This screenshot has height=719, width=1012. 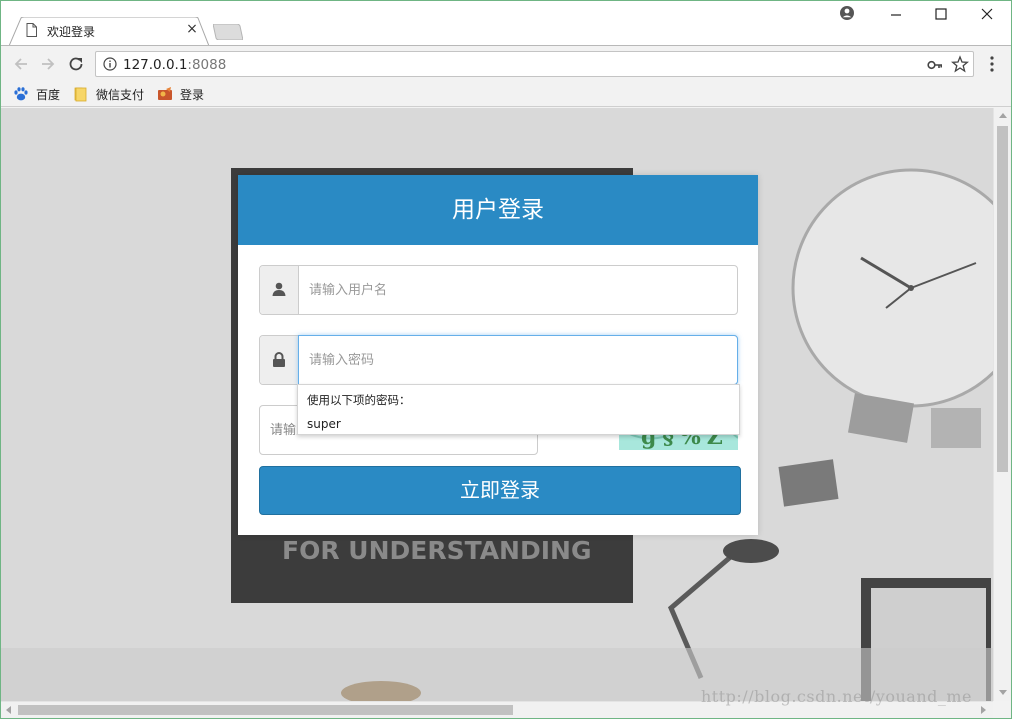 I want to click on back-icon, so click(x=21, y=64).